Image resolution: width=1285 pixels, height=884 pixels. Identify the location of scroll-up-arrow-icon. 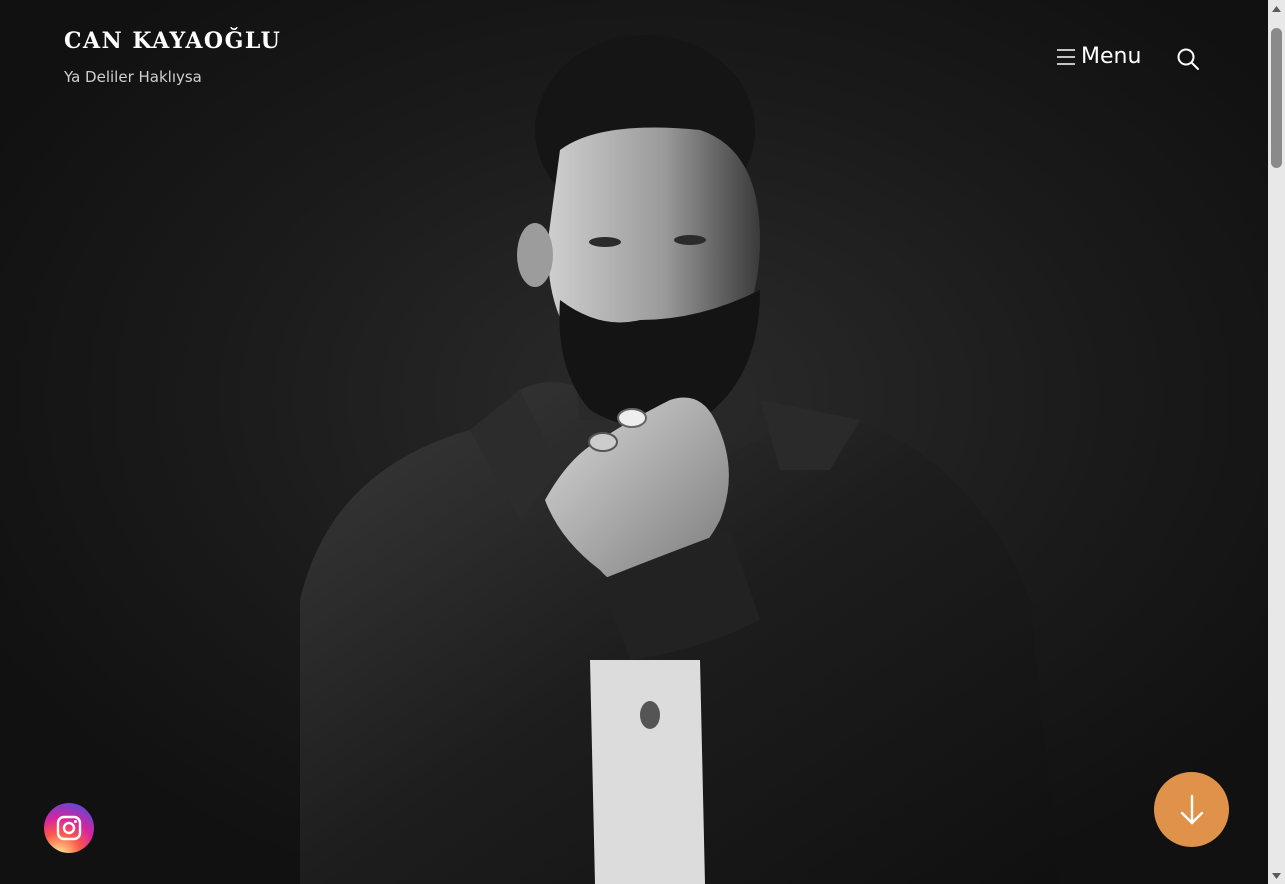
(1276, 8).